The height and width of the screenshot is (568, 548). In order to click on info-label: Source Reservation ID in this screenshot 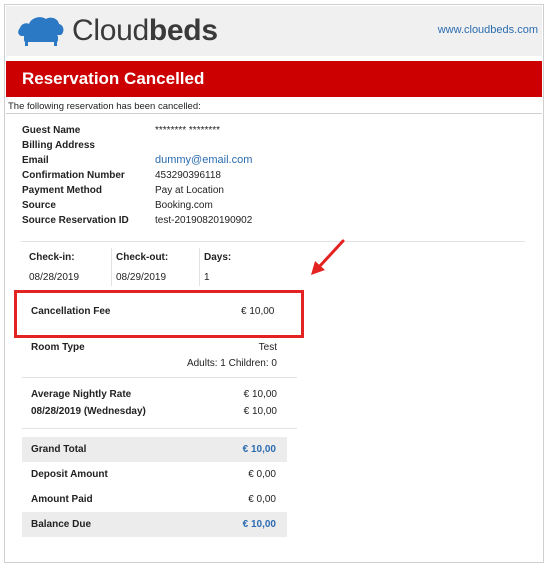, I will do `click(75, 220)`.